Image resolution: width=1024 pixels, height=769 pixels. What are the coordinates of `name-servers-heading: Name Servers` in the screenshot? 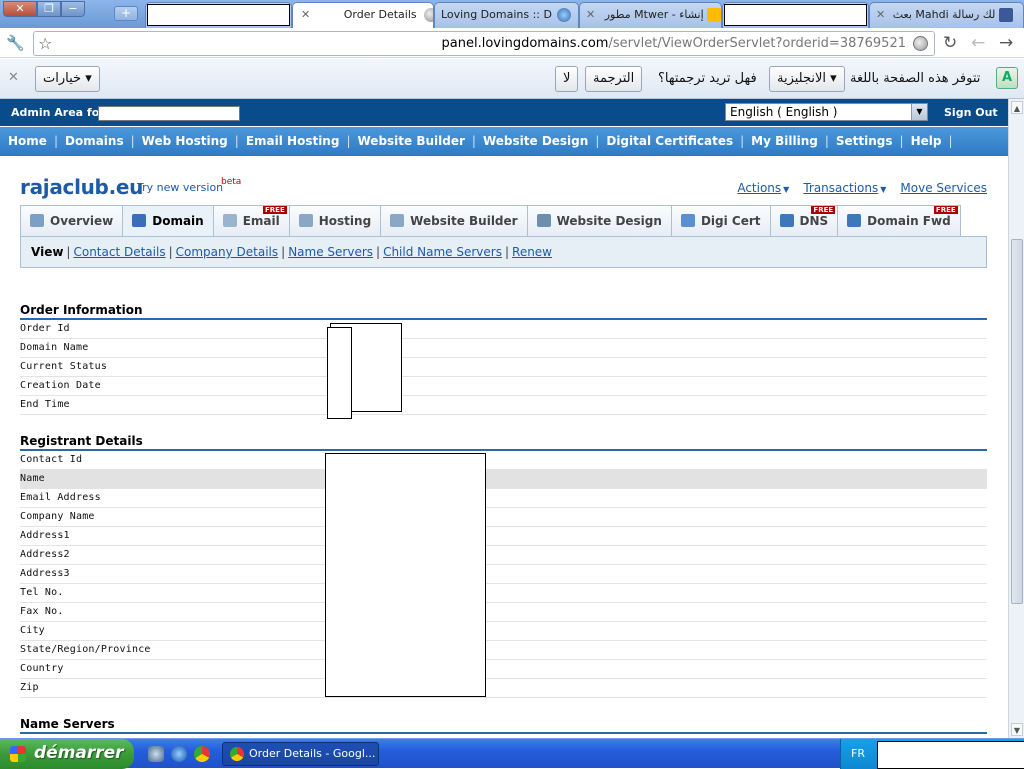 It's located at (503, 725).